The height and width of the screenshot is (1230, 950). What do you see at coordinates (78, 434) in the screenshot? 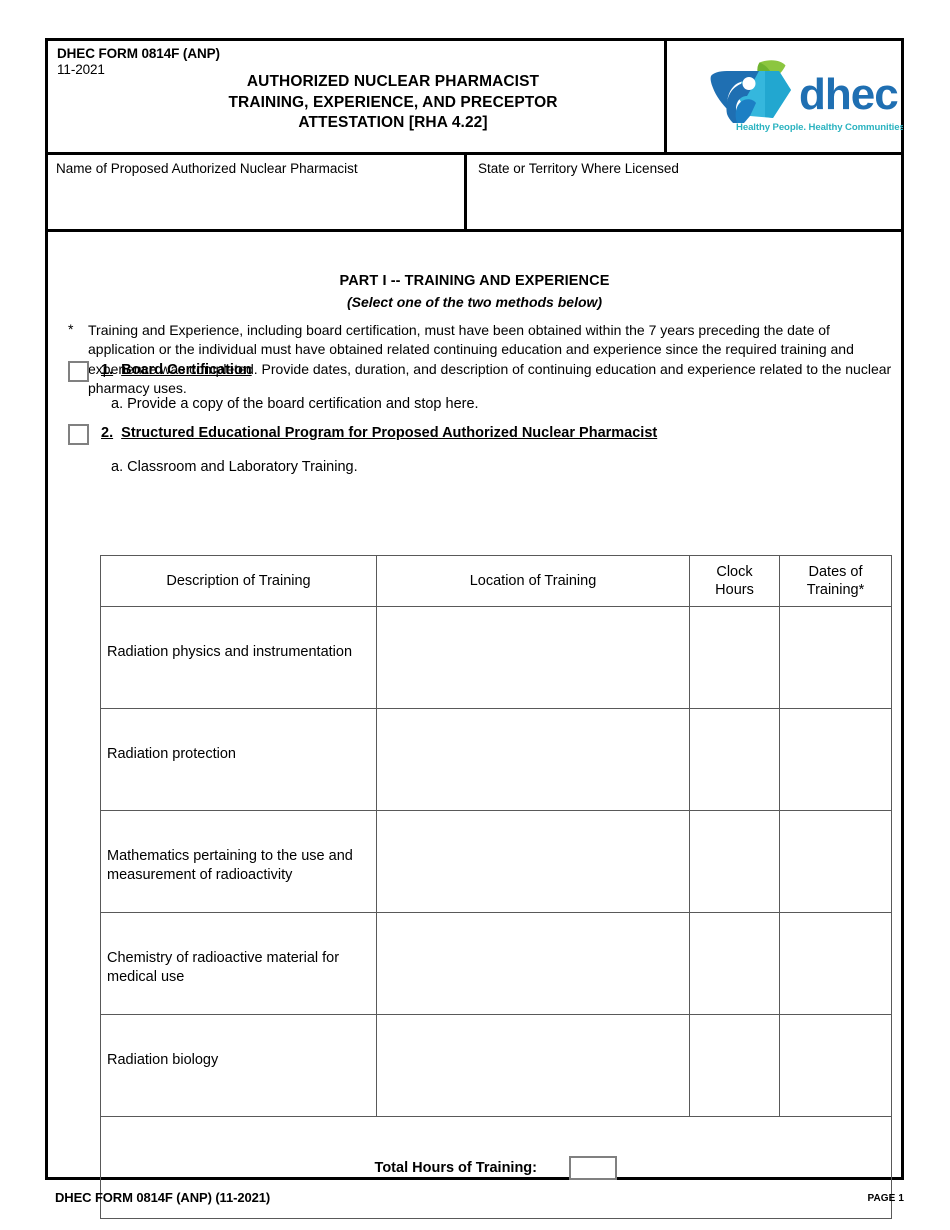
I see `checkbox-structured-educational-program` at bounding box center [78, 434].